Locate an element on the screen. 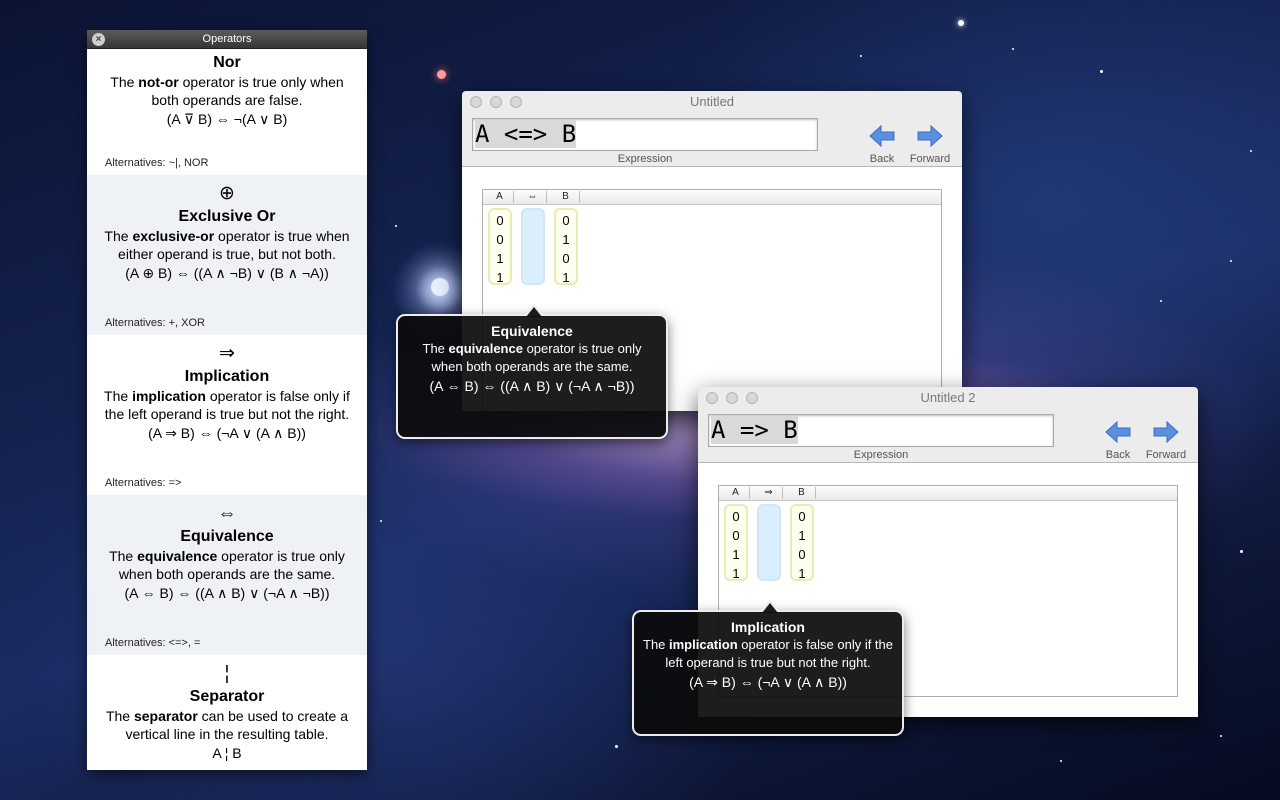 Image resolution: width=1280 pixels, height=800 pixels. operator-symbol: ⇒ is located at coordinates (227, 353).